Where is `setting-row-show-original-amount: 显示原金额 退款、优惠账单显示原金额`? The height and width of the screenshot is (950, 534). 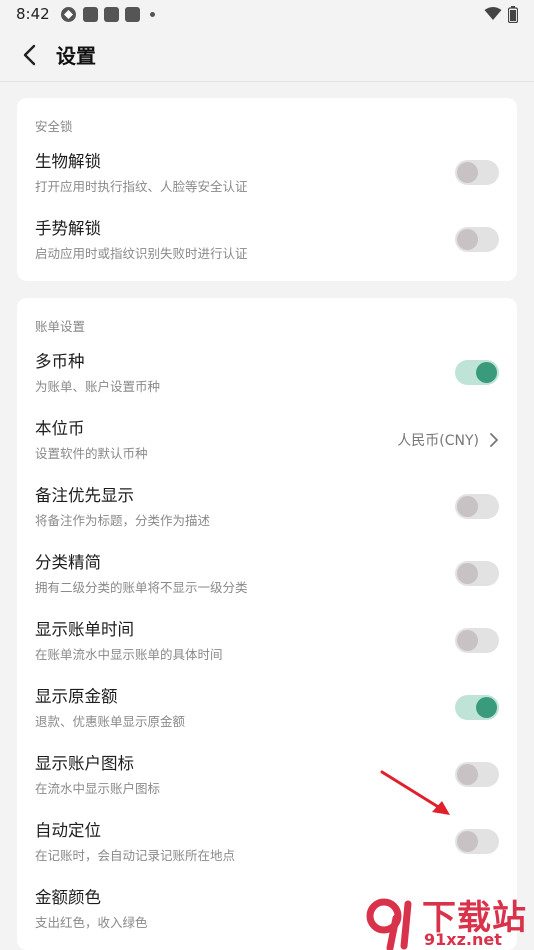 setting-row-show-original-amount: 显示原金额 退款、优惠账单显示原金额 is located at coordinates (267, 707).